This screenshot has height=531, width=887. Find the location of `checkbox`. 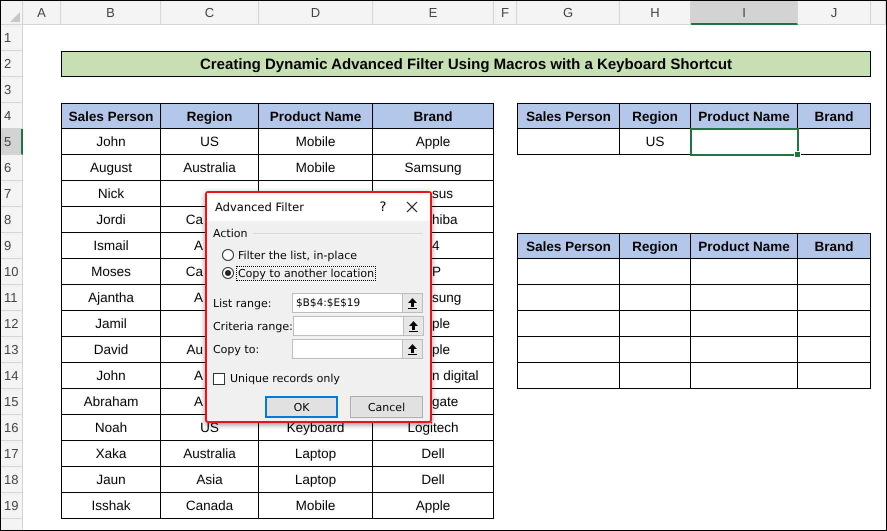

checkbox is located at coordinates (219, 378).